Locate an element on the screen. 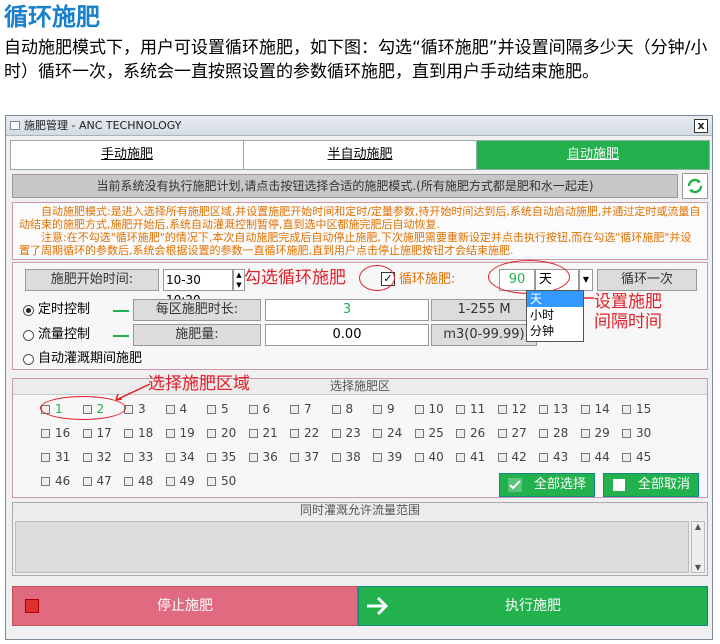 The height and width of the screenshot is (644, 720). zone-checkbox-49: 49 is located at coordinates (180, 481).